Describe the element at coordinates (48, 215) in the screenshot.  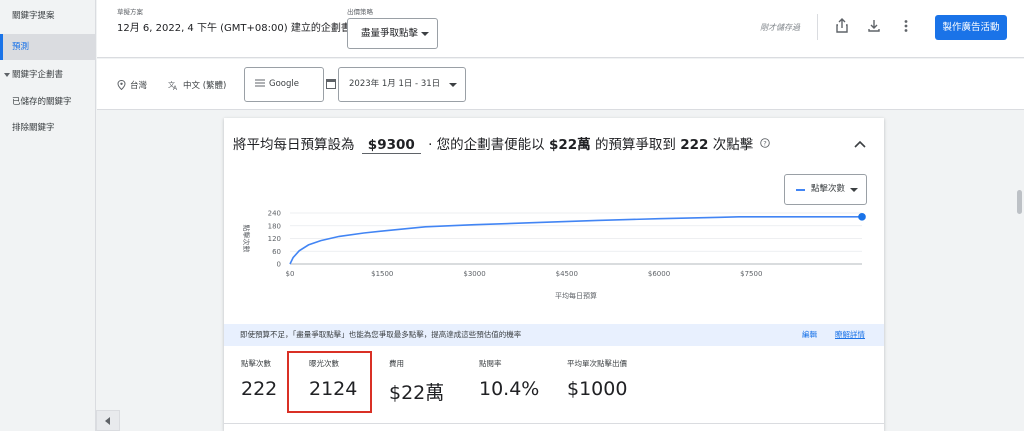
I see `sidebar: 關鍵字提案 預測 關鍵字企劃書 已儲存的關鍵字 排除關鍵字` at that location.